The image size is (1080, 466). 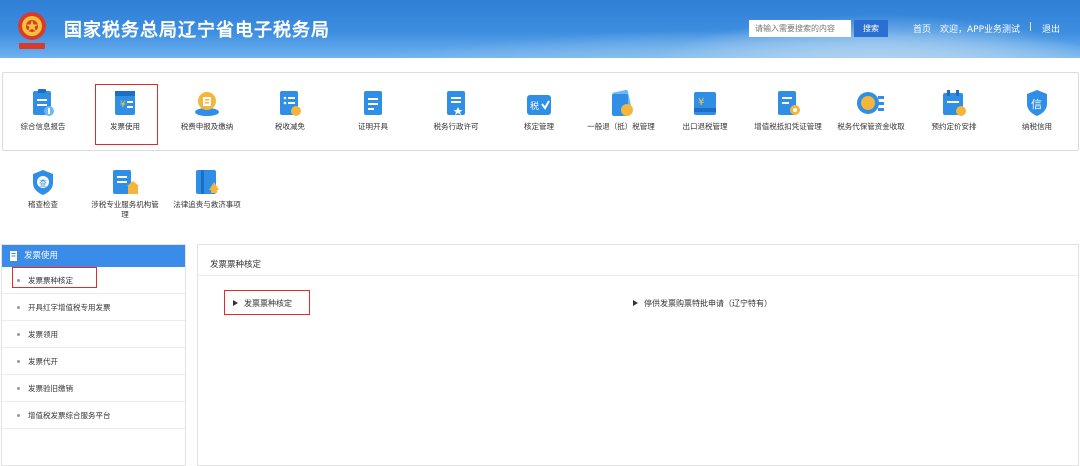 I want to click on svg-text: 信, so click(x=1036, y=104).